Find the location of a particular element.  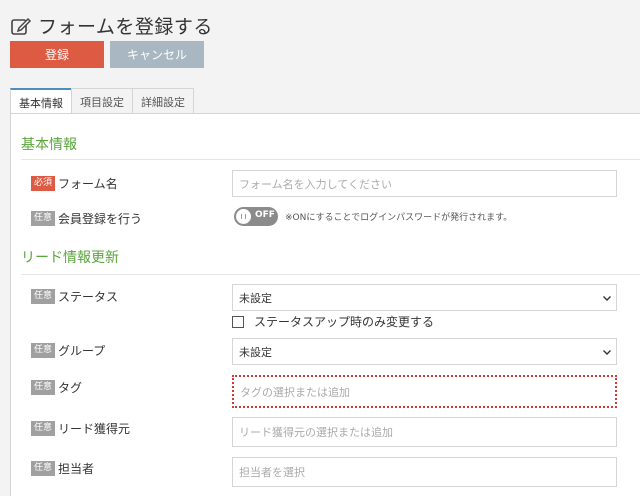

status-up-only-checkbox is located at coordinates (238, 321).